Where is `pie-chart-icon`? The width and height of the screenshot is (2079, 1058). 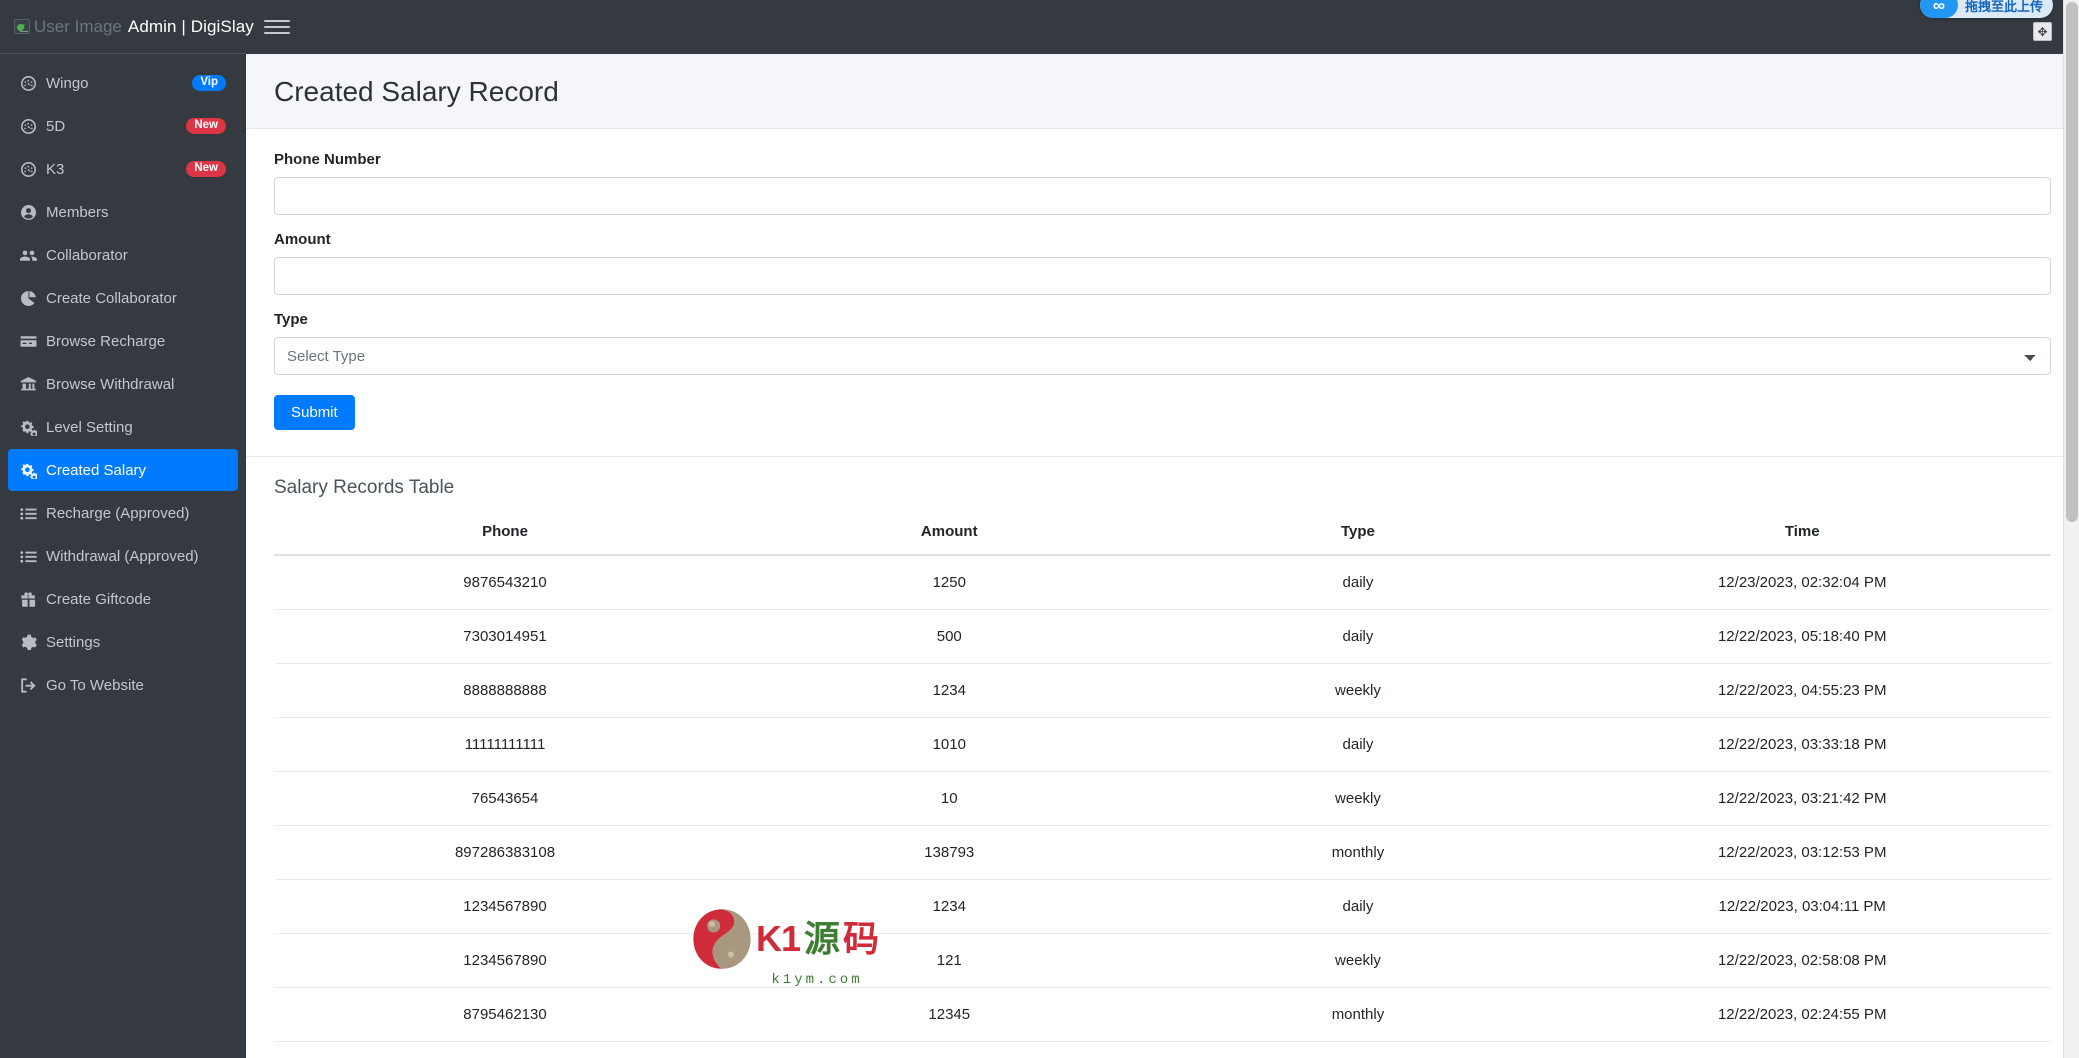 pie-chart-icon is located at coordinates (33, 298).